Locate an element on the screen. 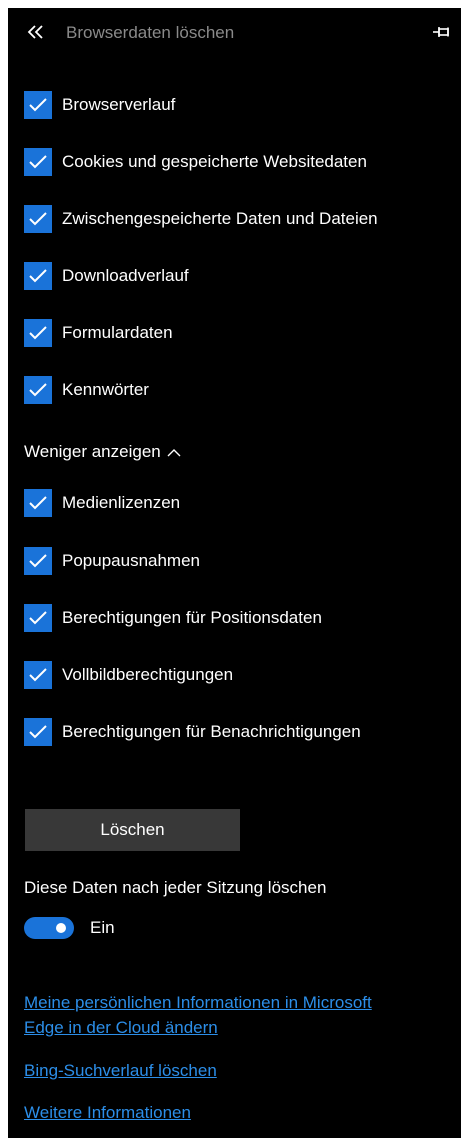 This screenshot has height=1144, width=467. clear-on-exit-setting: Ein is located at coordinates (69, 928).